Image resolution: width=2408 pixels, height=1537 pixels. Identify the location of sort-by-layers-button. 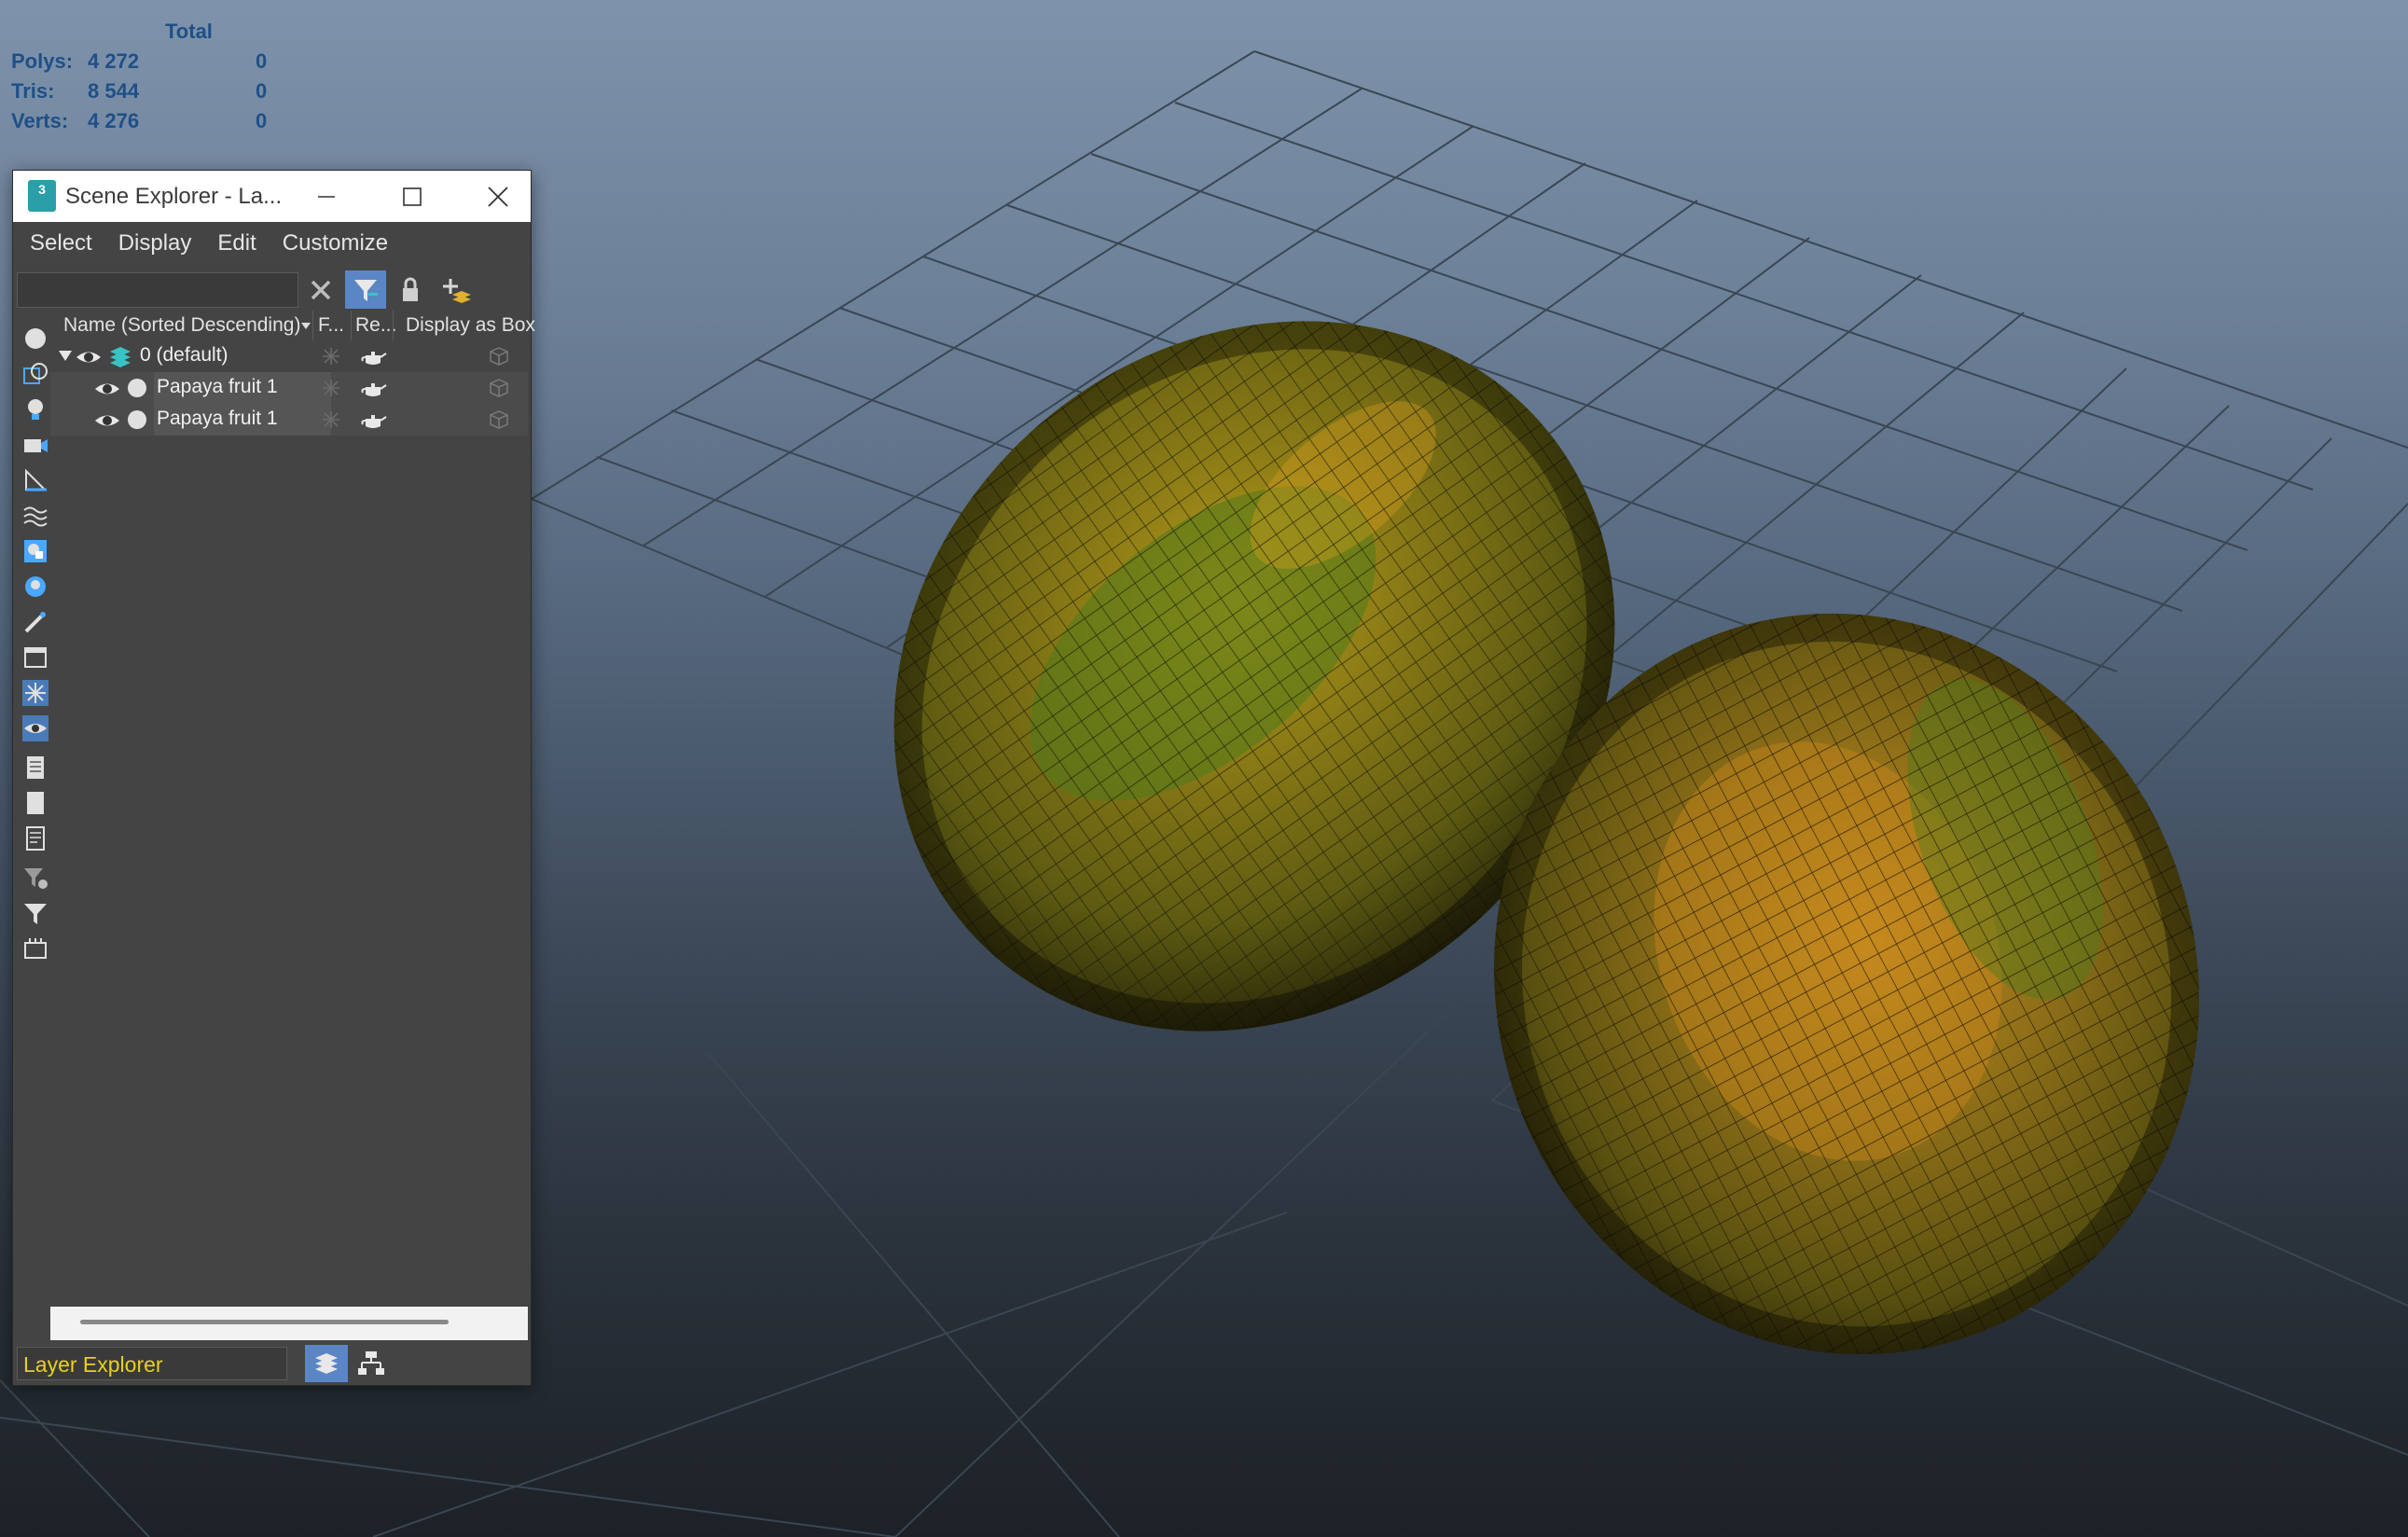
(326, 1363).